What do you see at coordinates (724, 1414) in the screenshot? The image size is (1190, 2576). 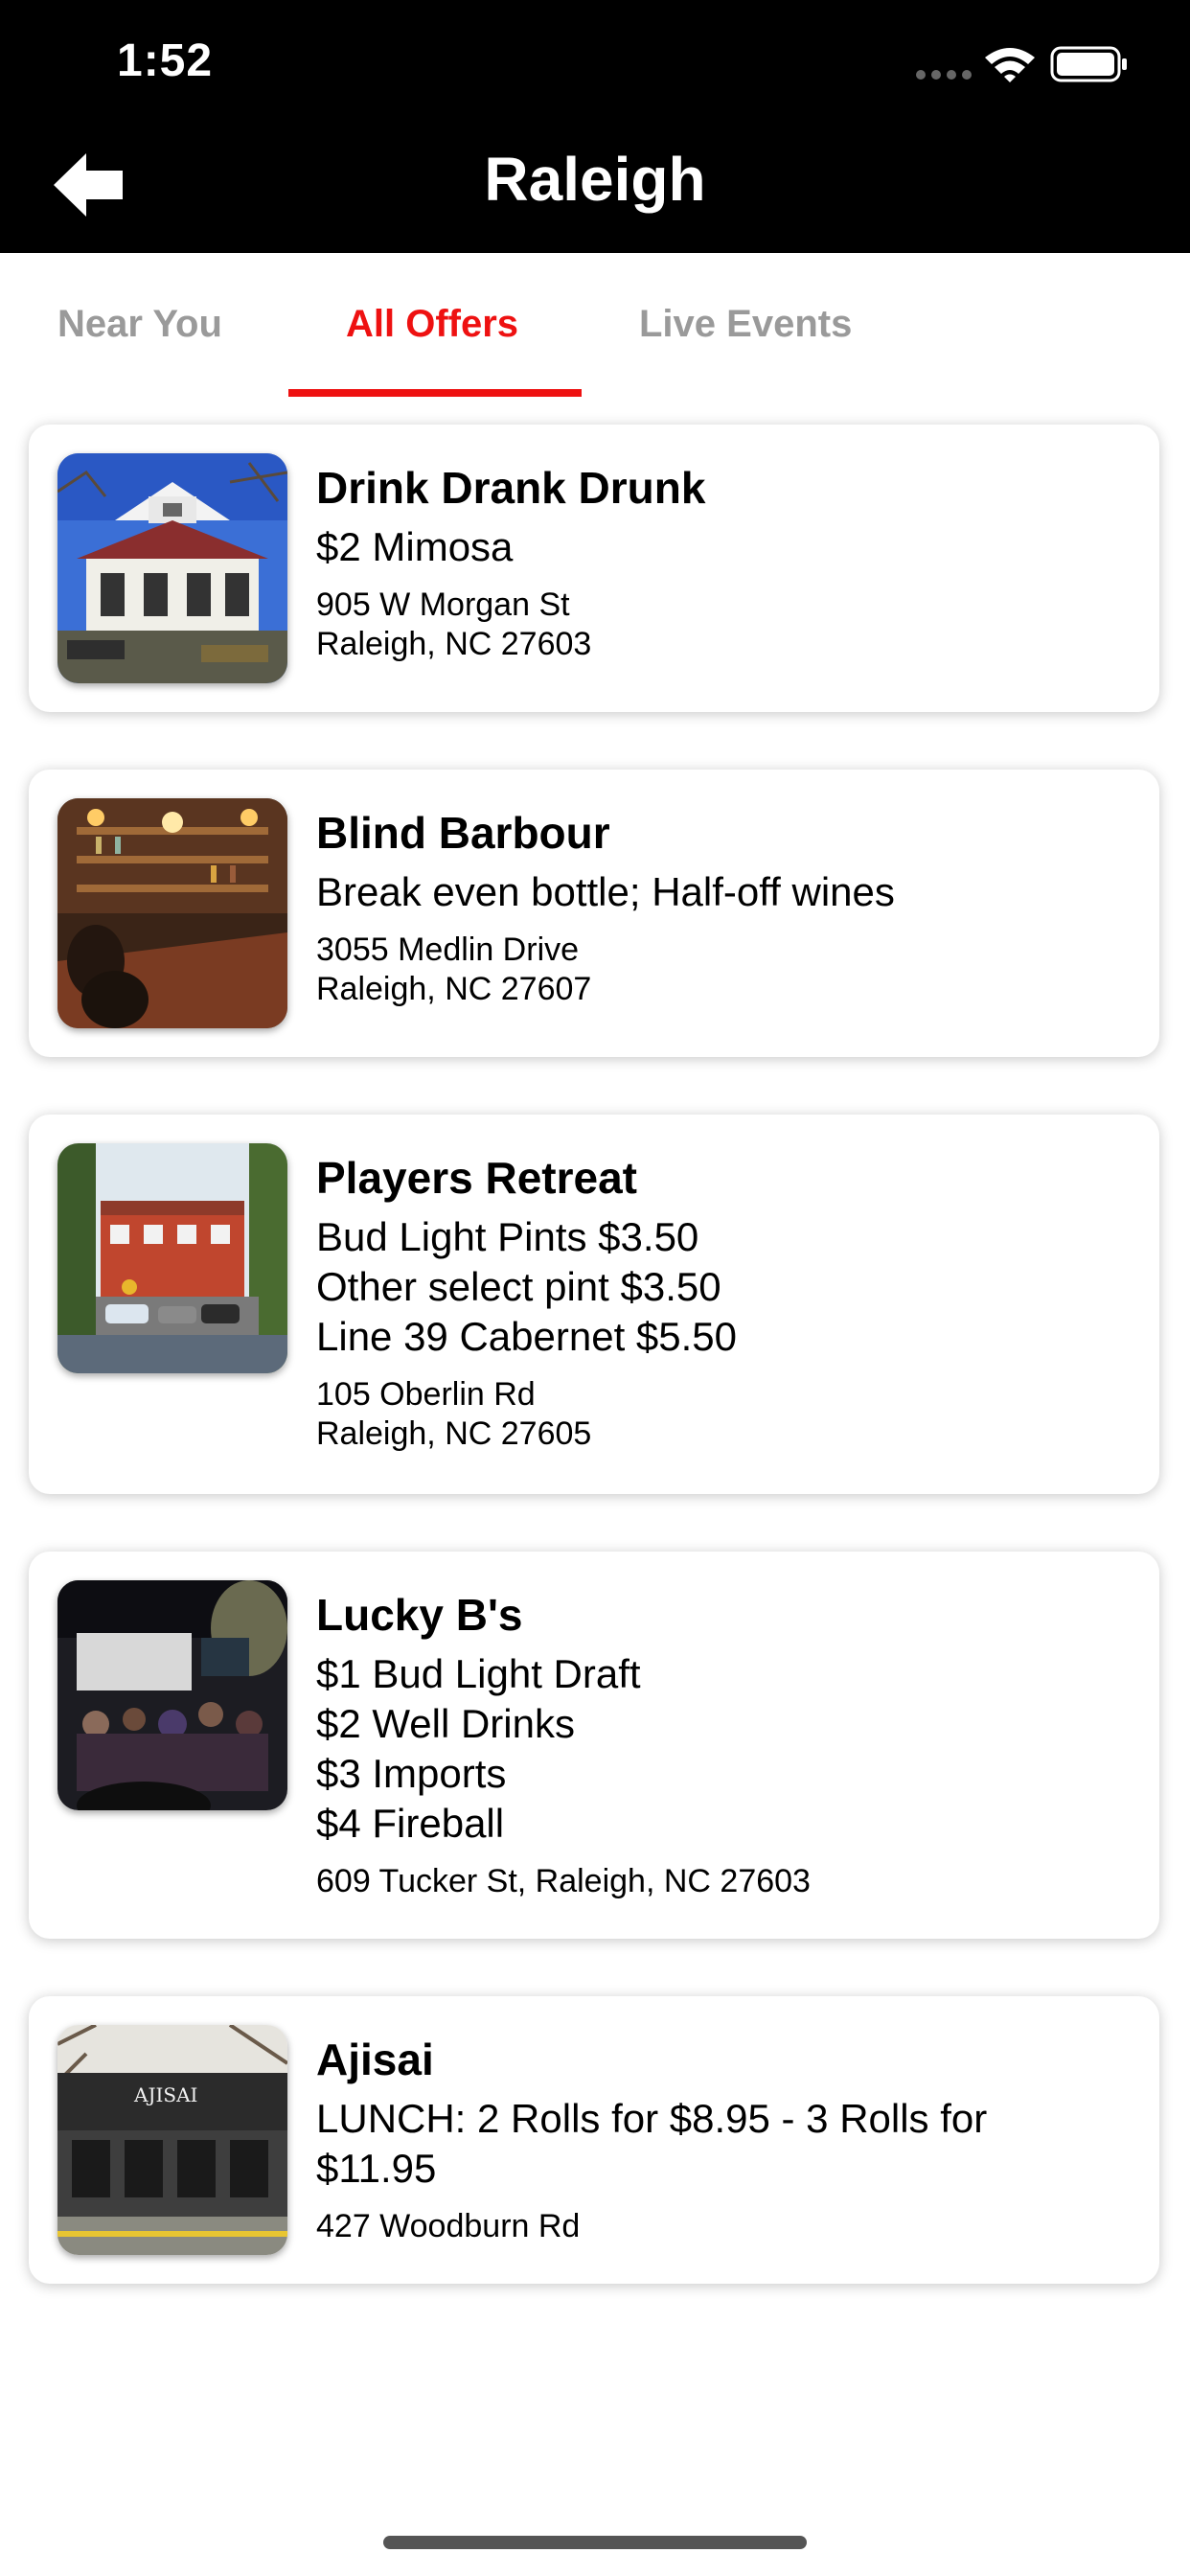 I see `venue-address: 105 Oberlin Rd Raleigh, NC 27605` at bounding box center [724, 1414].